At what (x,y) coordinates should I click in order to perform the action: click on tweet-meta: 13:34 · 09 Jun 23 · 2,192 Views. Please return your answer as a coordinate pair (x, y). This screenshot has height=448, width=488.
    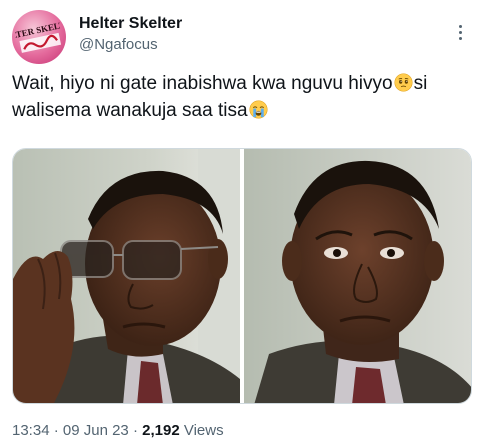
    Looking at the image, I should click on (118, 431).